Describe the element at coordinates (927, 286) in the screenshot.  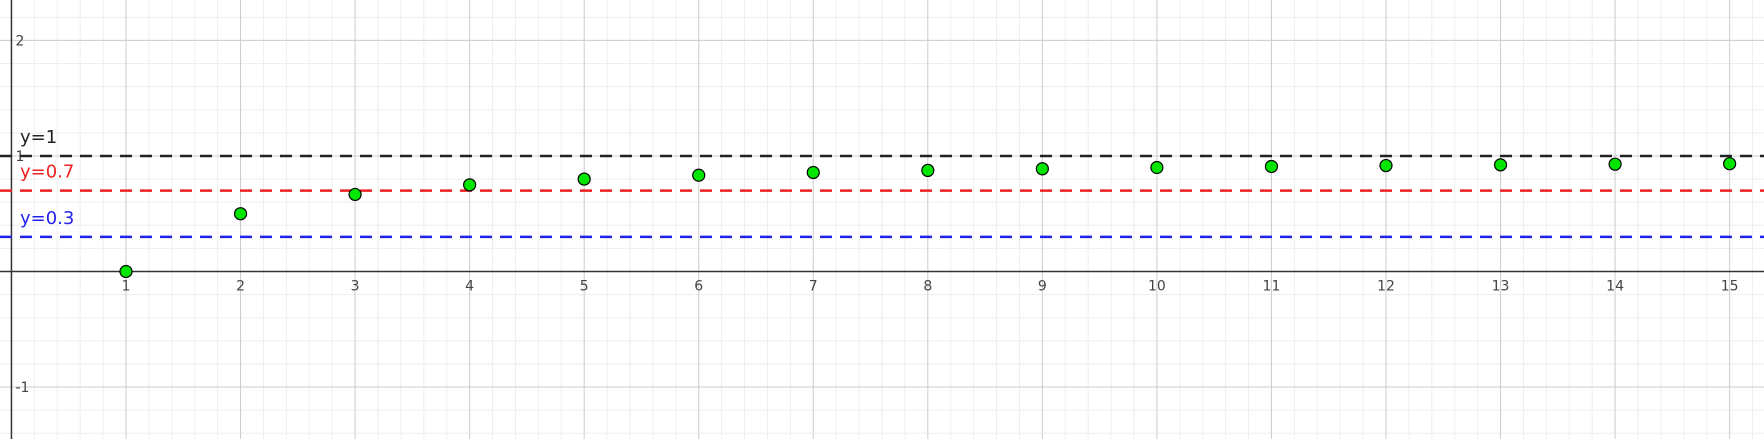
I see `x-tick-label: 8` at that location.